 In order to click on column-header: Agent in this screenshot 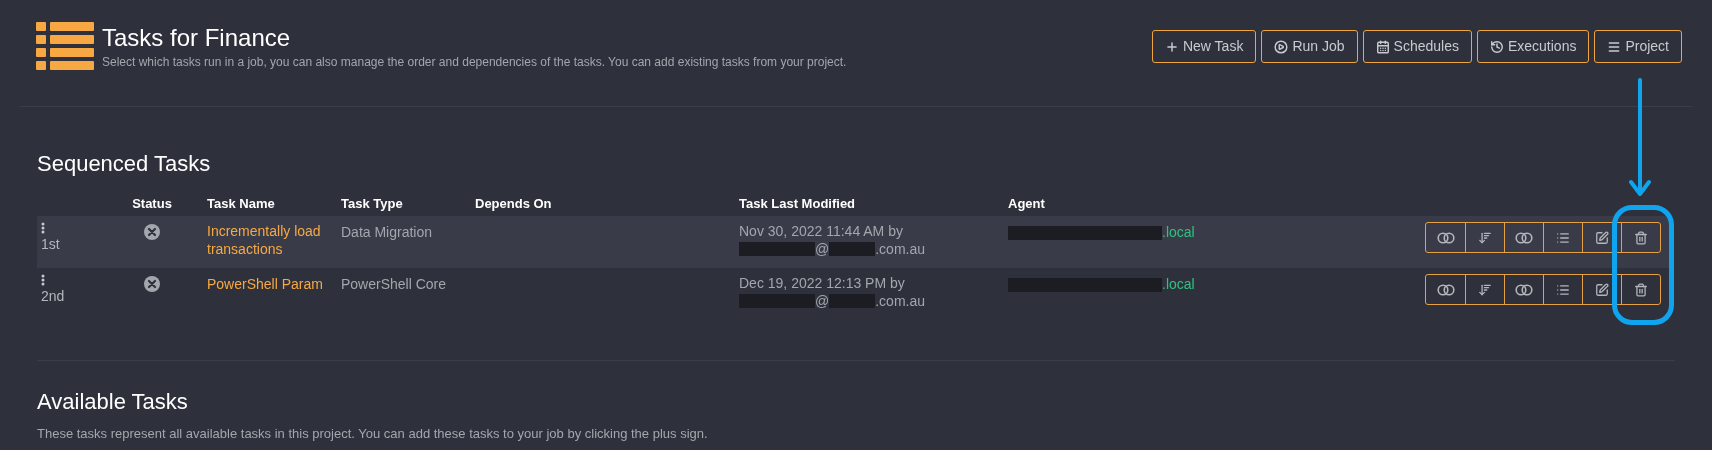, I will do `click(1027, 204)`.